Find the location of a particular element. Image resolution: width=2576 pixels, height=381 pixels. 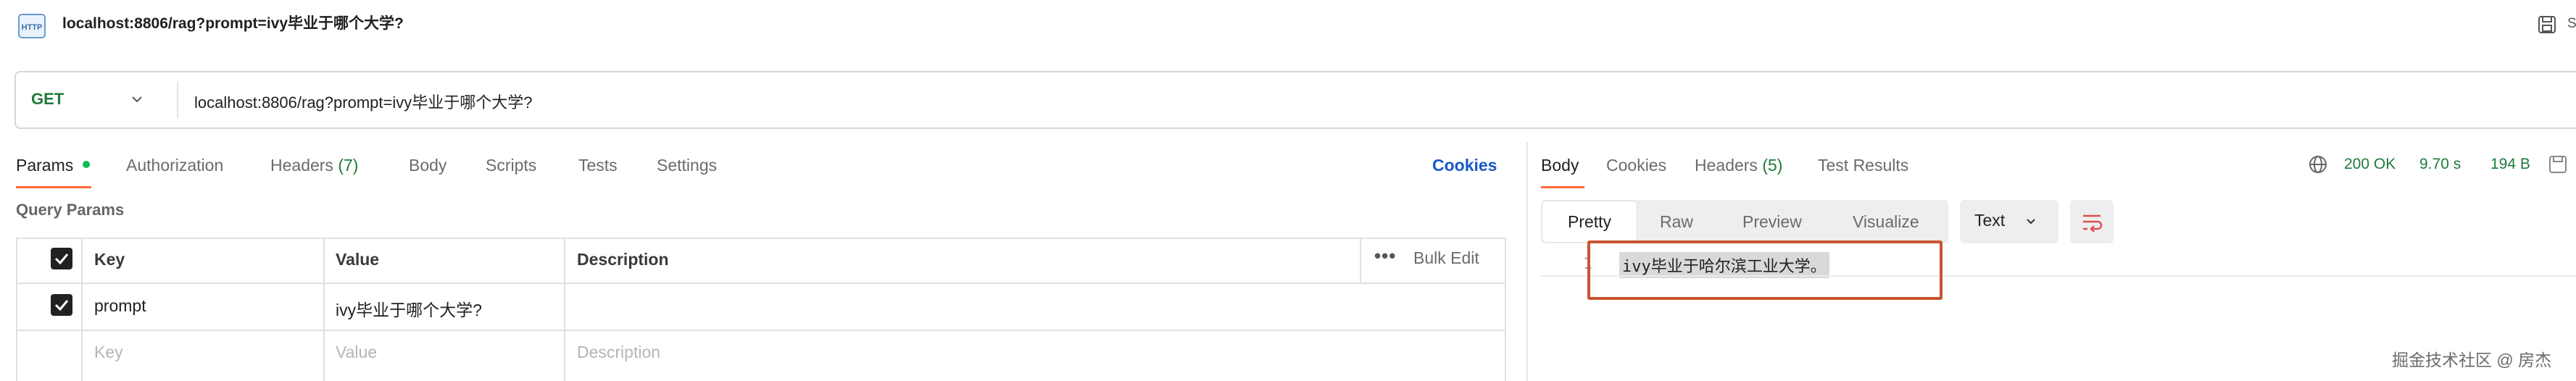

response-tab-headers-count: (5) is located at coordinates (1772, 165).